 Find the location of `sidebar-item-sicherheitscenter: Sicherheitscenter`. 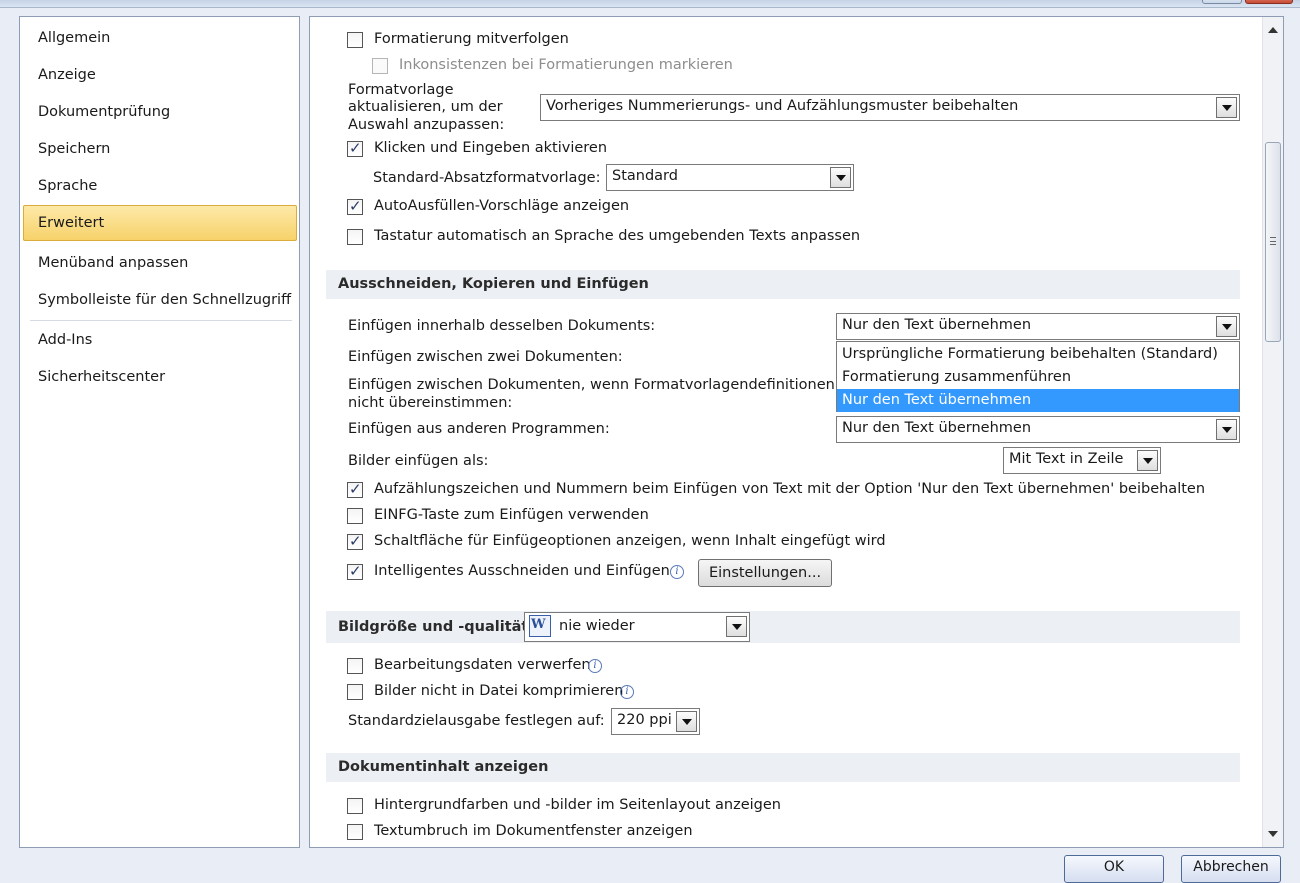

sidebar-item-sicherheitscenter: Sicherheitscenter is located at coordinates (101, 377).